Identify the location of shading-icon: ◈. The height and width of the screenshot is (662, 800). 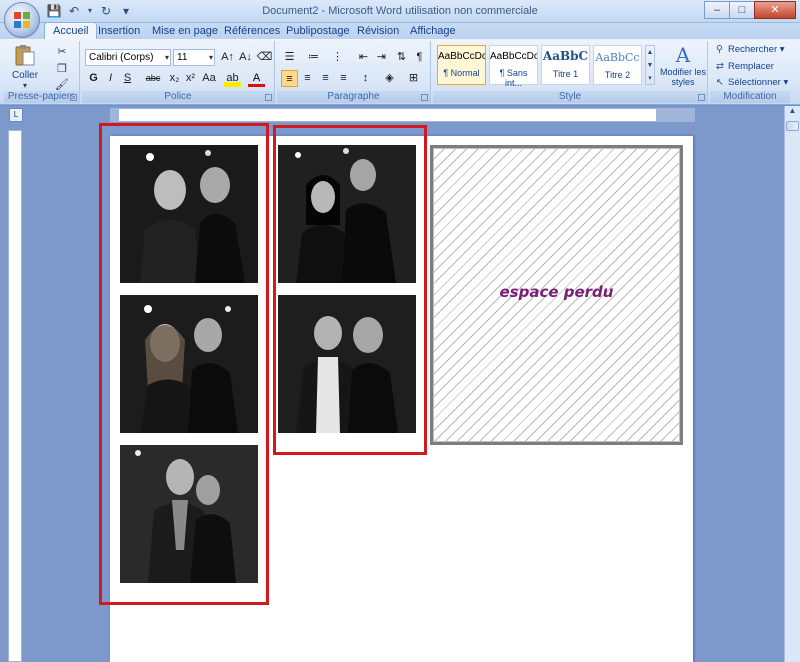
(389, 78).